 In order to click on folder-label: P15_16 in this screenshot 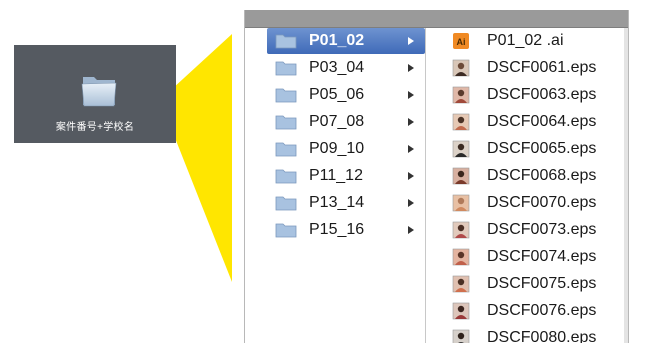, I will do `click(337, 229)`.